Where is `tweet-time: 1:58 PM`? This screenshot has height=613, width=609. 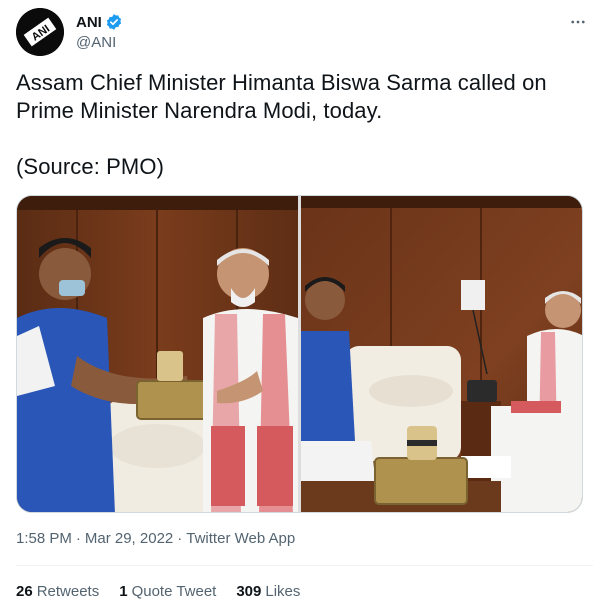
tweet-time: 1:58 PM is located at coordinates (44, 538).